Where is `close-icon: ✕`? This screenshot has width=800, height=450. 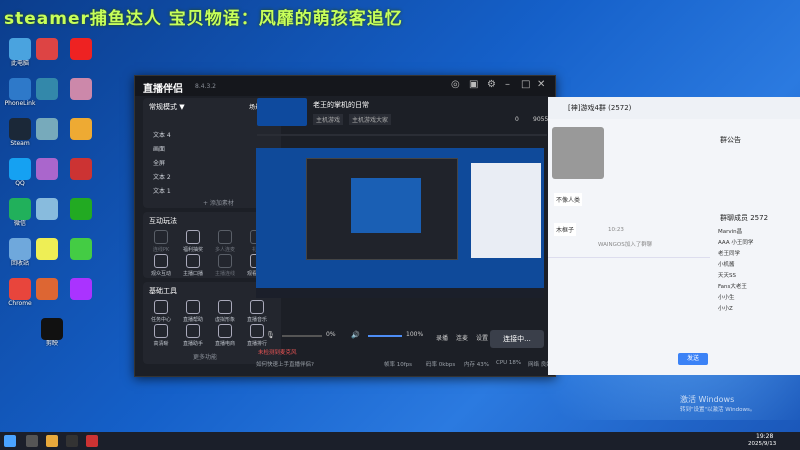 close-icon: ✕ is located at coordinates (541, 84).